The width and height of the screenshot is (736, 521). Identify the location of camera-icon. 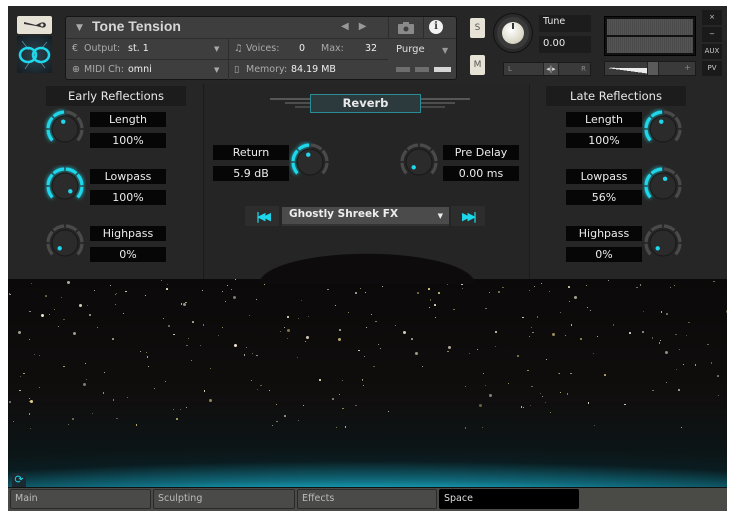
(406, 28).